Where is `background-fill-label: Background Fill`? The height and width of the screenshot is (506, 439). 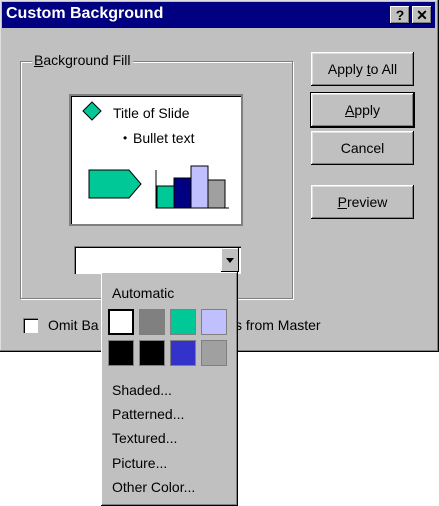 background-fill-label: Background Fill is located at coordinates (82, 60).